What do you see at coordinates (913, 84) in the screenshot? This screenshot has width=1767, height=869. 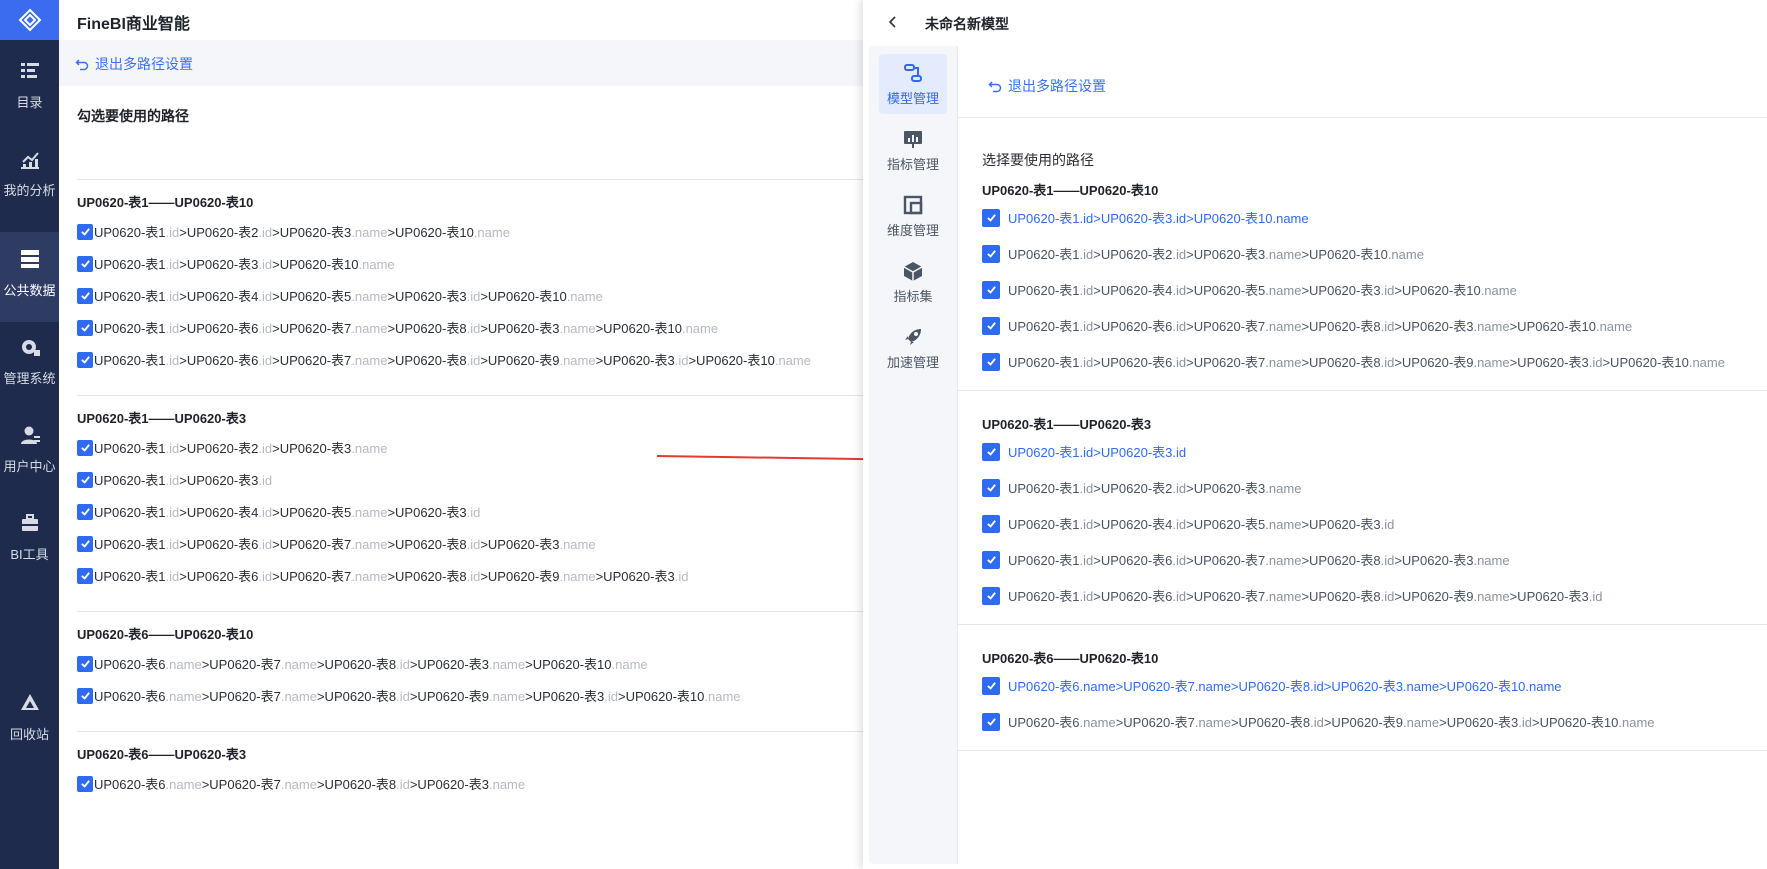 I see `sidebar-item-0: 模型管理` at bounding box center [913, 84].